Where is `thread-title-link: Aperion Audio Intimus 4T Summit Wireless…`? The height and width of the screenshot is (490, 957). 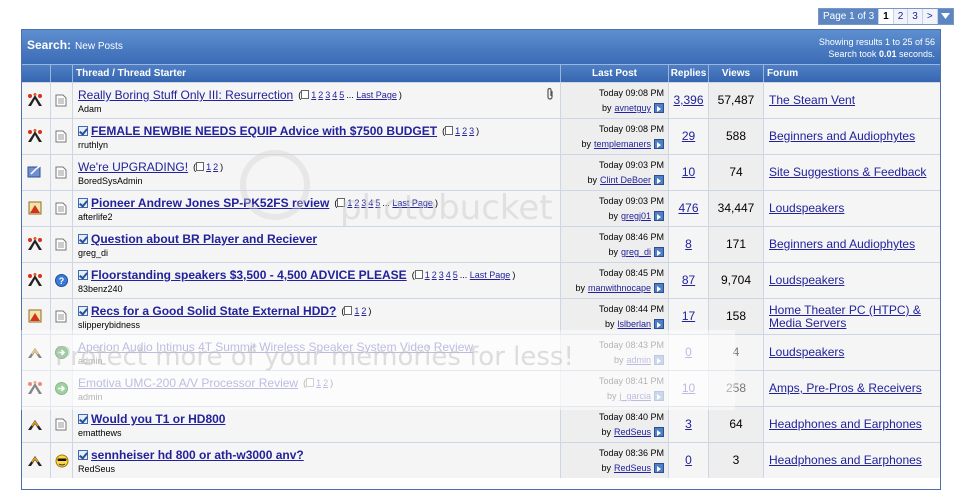
thread-title-link: Aperion Audio Intimus 4T Summit Wireless… is located at coordinates (275, 347).